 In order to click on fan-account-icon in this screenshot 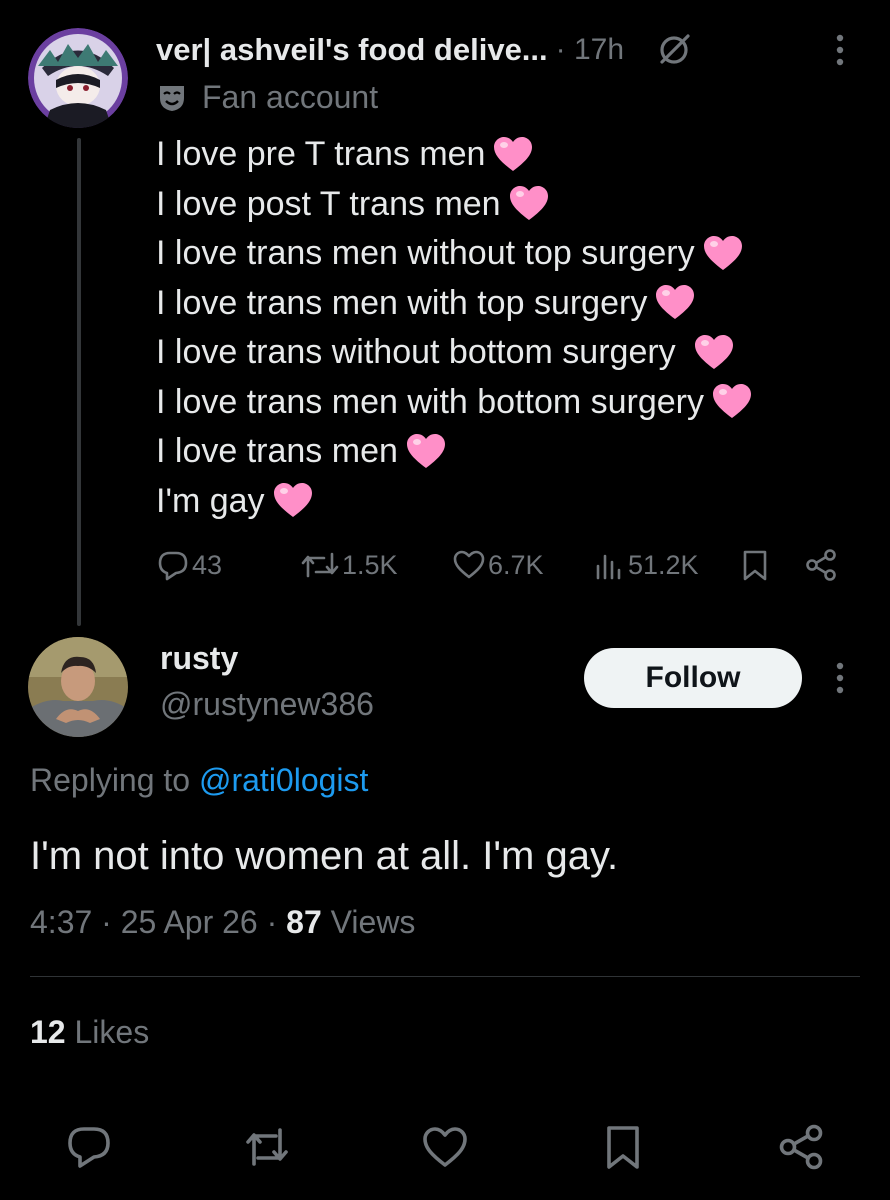, I will do `click(172, 97)`.